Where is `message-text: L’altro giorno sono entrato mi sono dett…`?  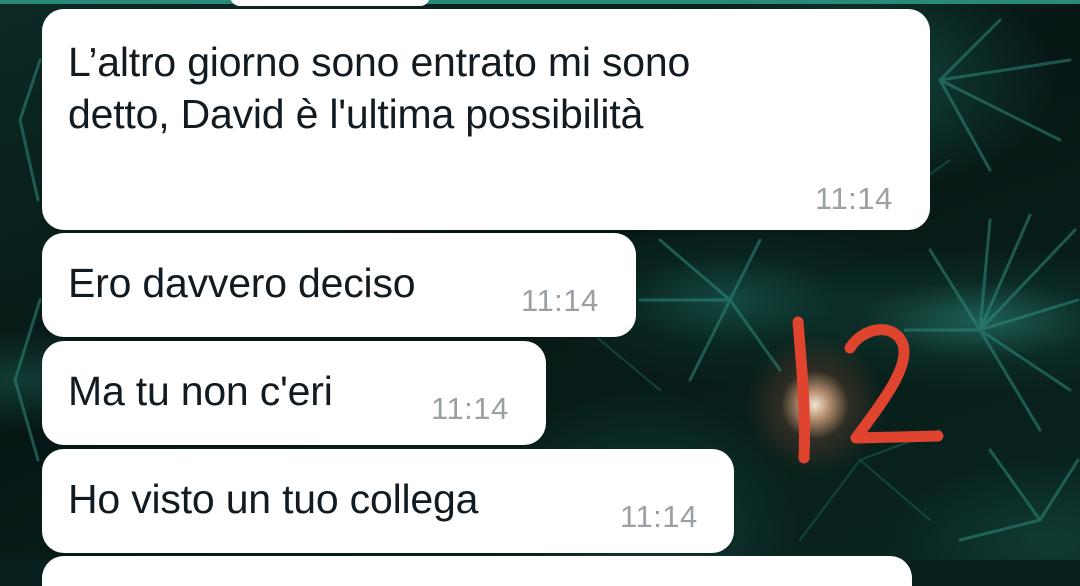 message-text: L’altro giorno sono entrato mi sono dett… is located at coordinates (379, 88).